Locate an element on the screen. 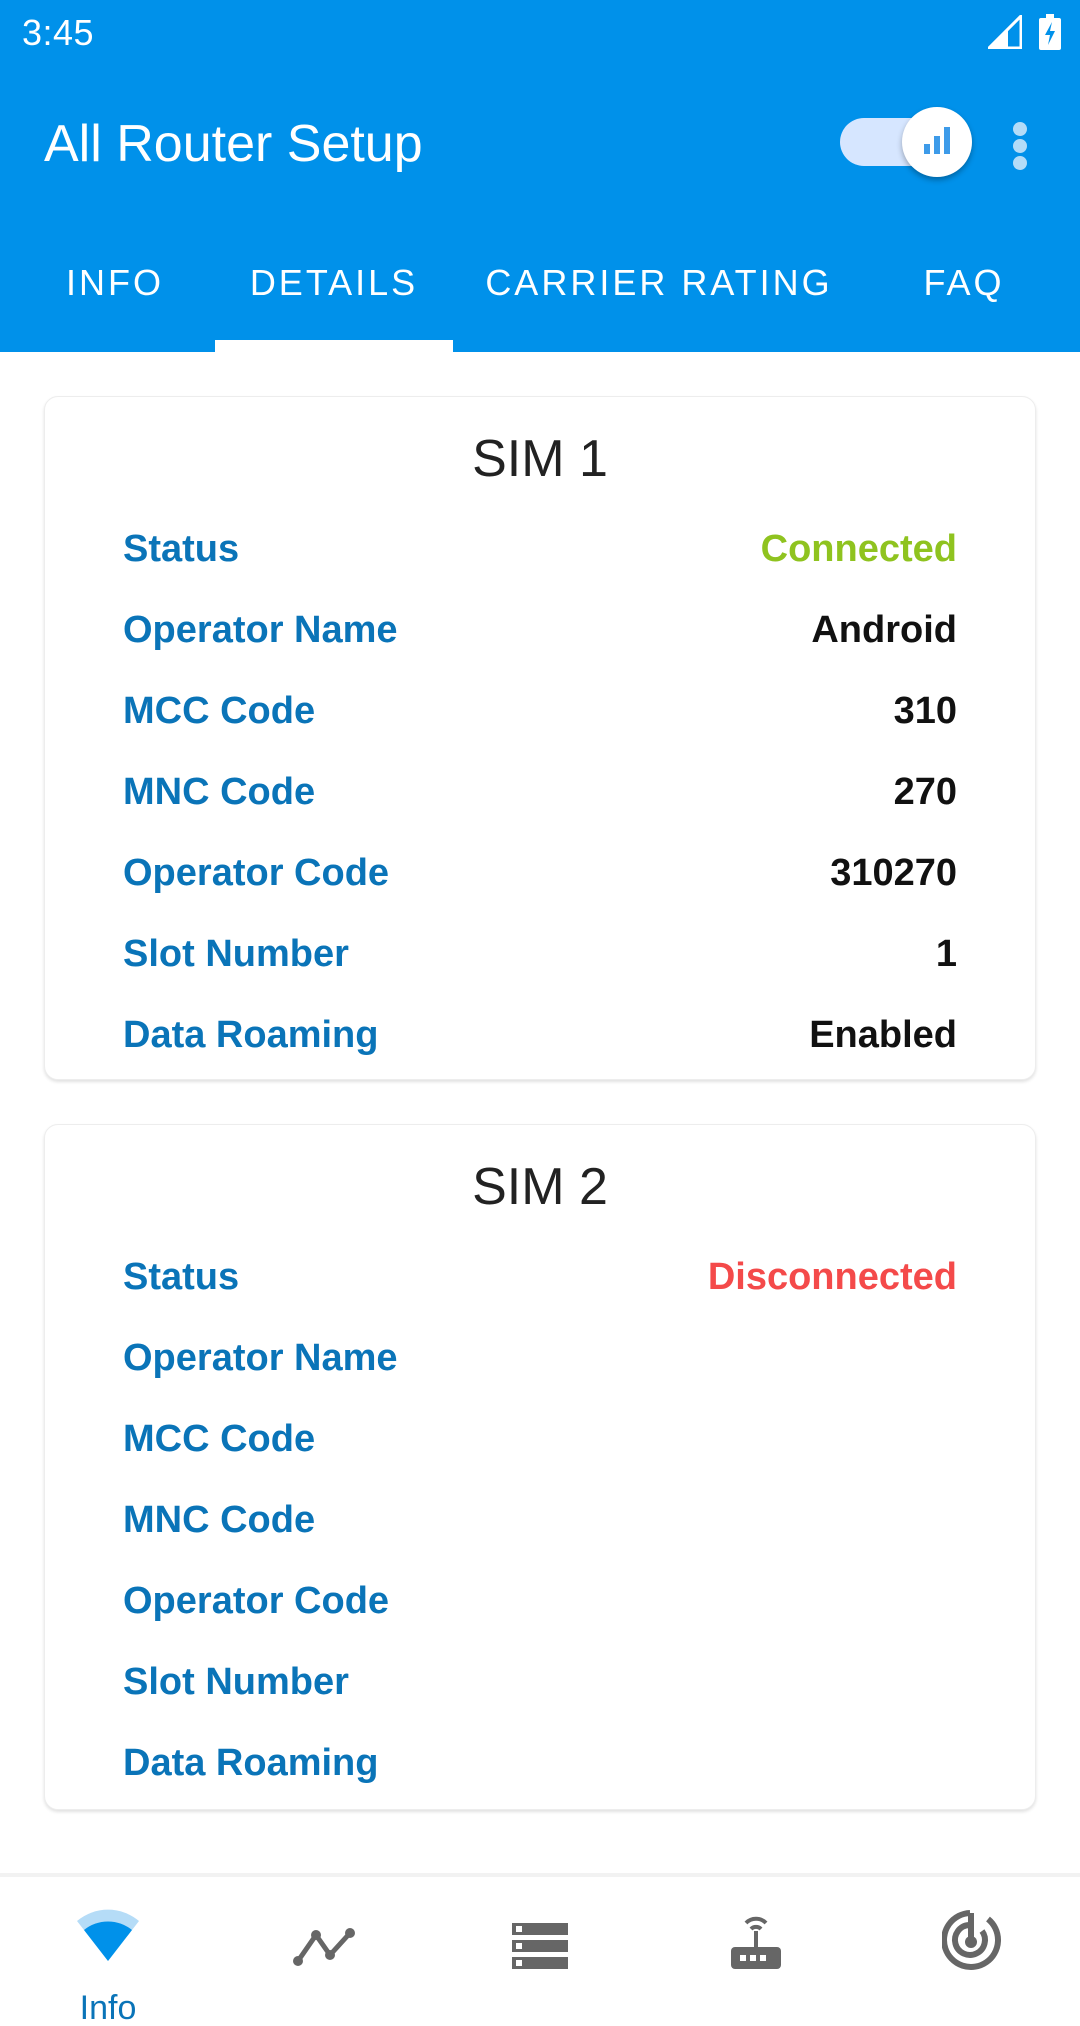 Image resolution: width=1080 pixels, height=2026 pixels. nav-item-list is located at coordinates (540, 1951).